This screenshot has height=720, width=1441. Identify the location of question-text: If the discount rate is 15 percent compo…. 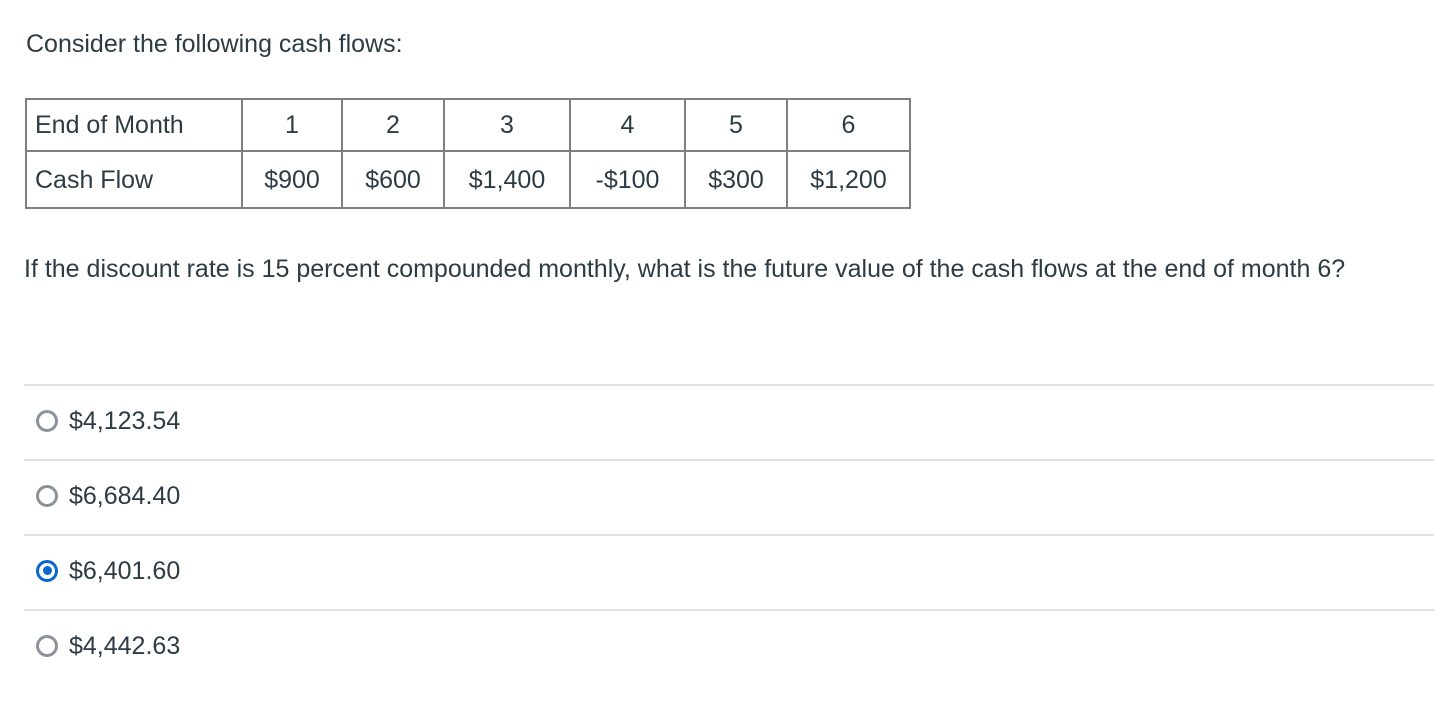
(685, 269).